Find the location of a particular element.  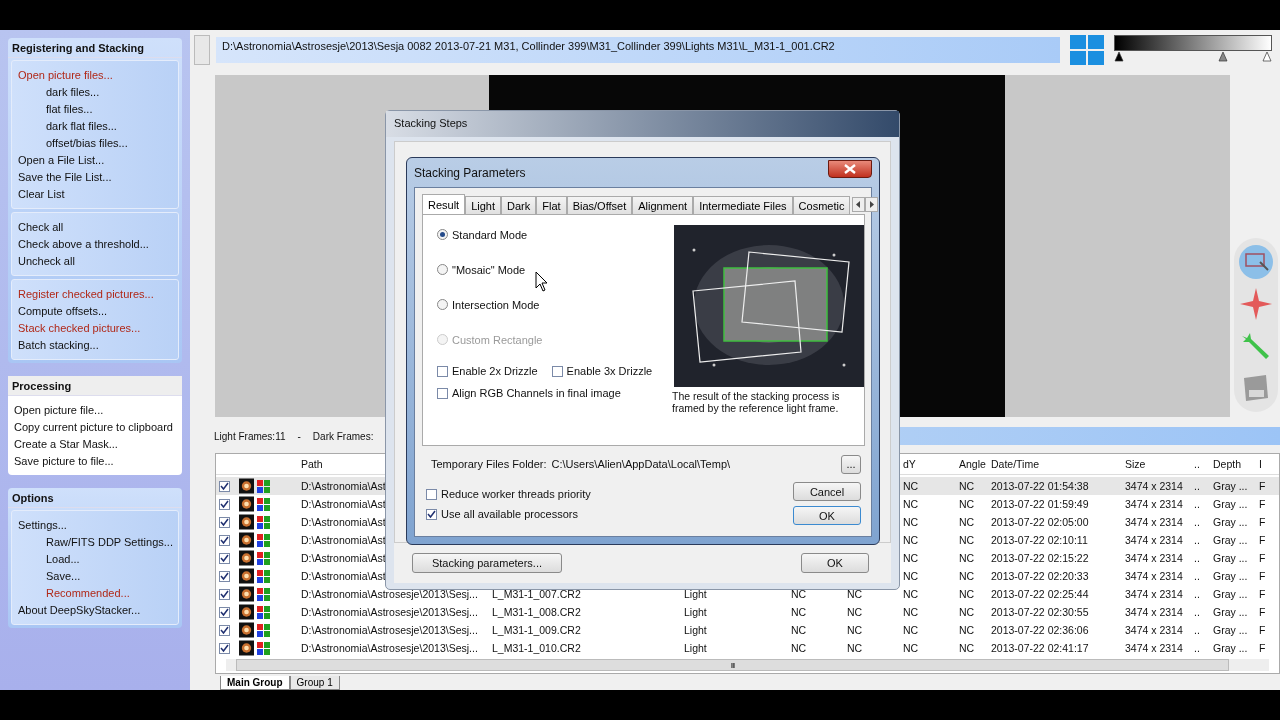

checkbox-label: Use all available processors is located at coordinates (509, 514).